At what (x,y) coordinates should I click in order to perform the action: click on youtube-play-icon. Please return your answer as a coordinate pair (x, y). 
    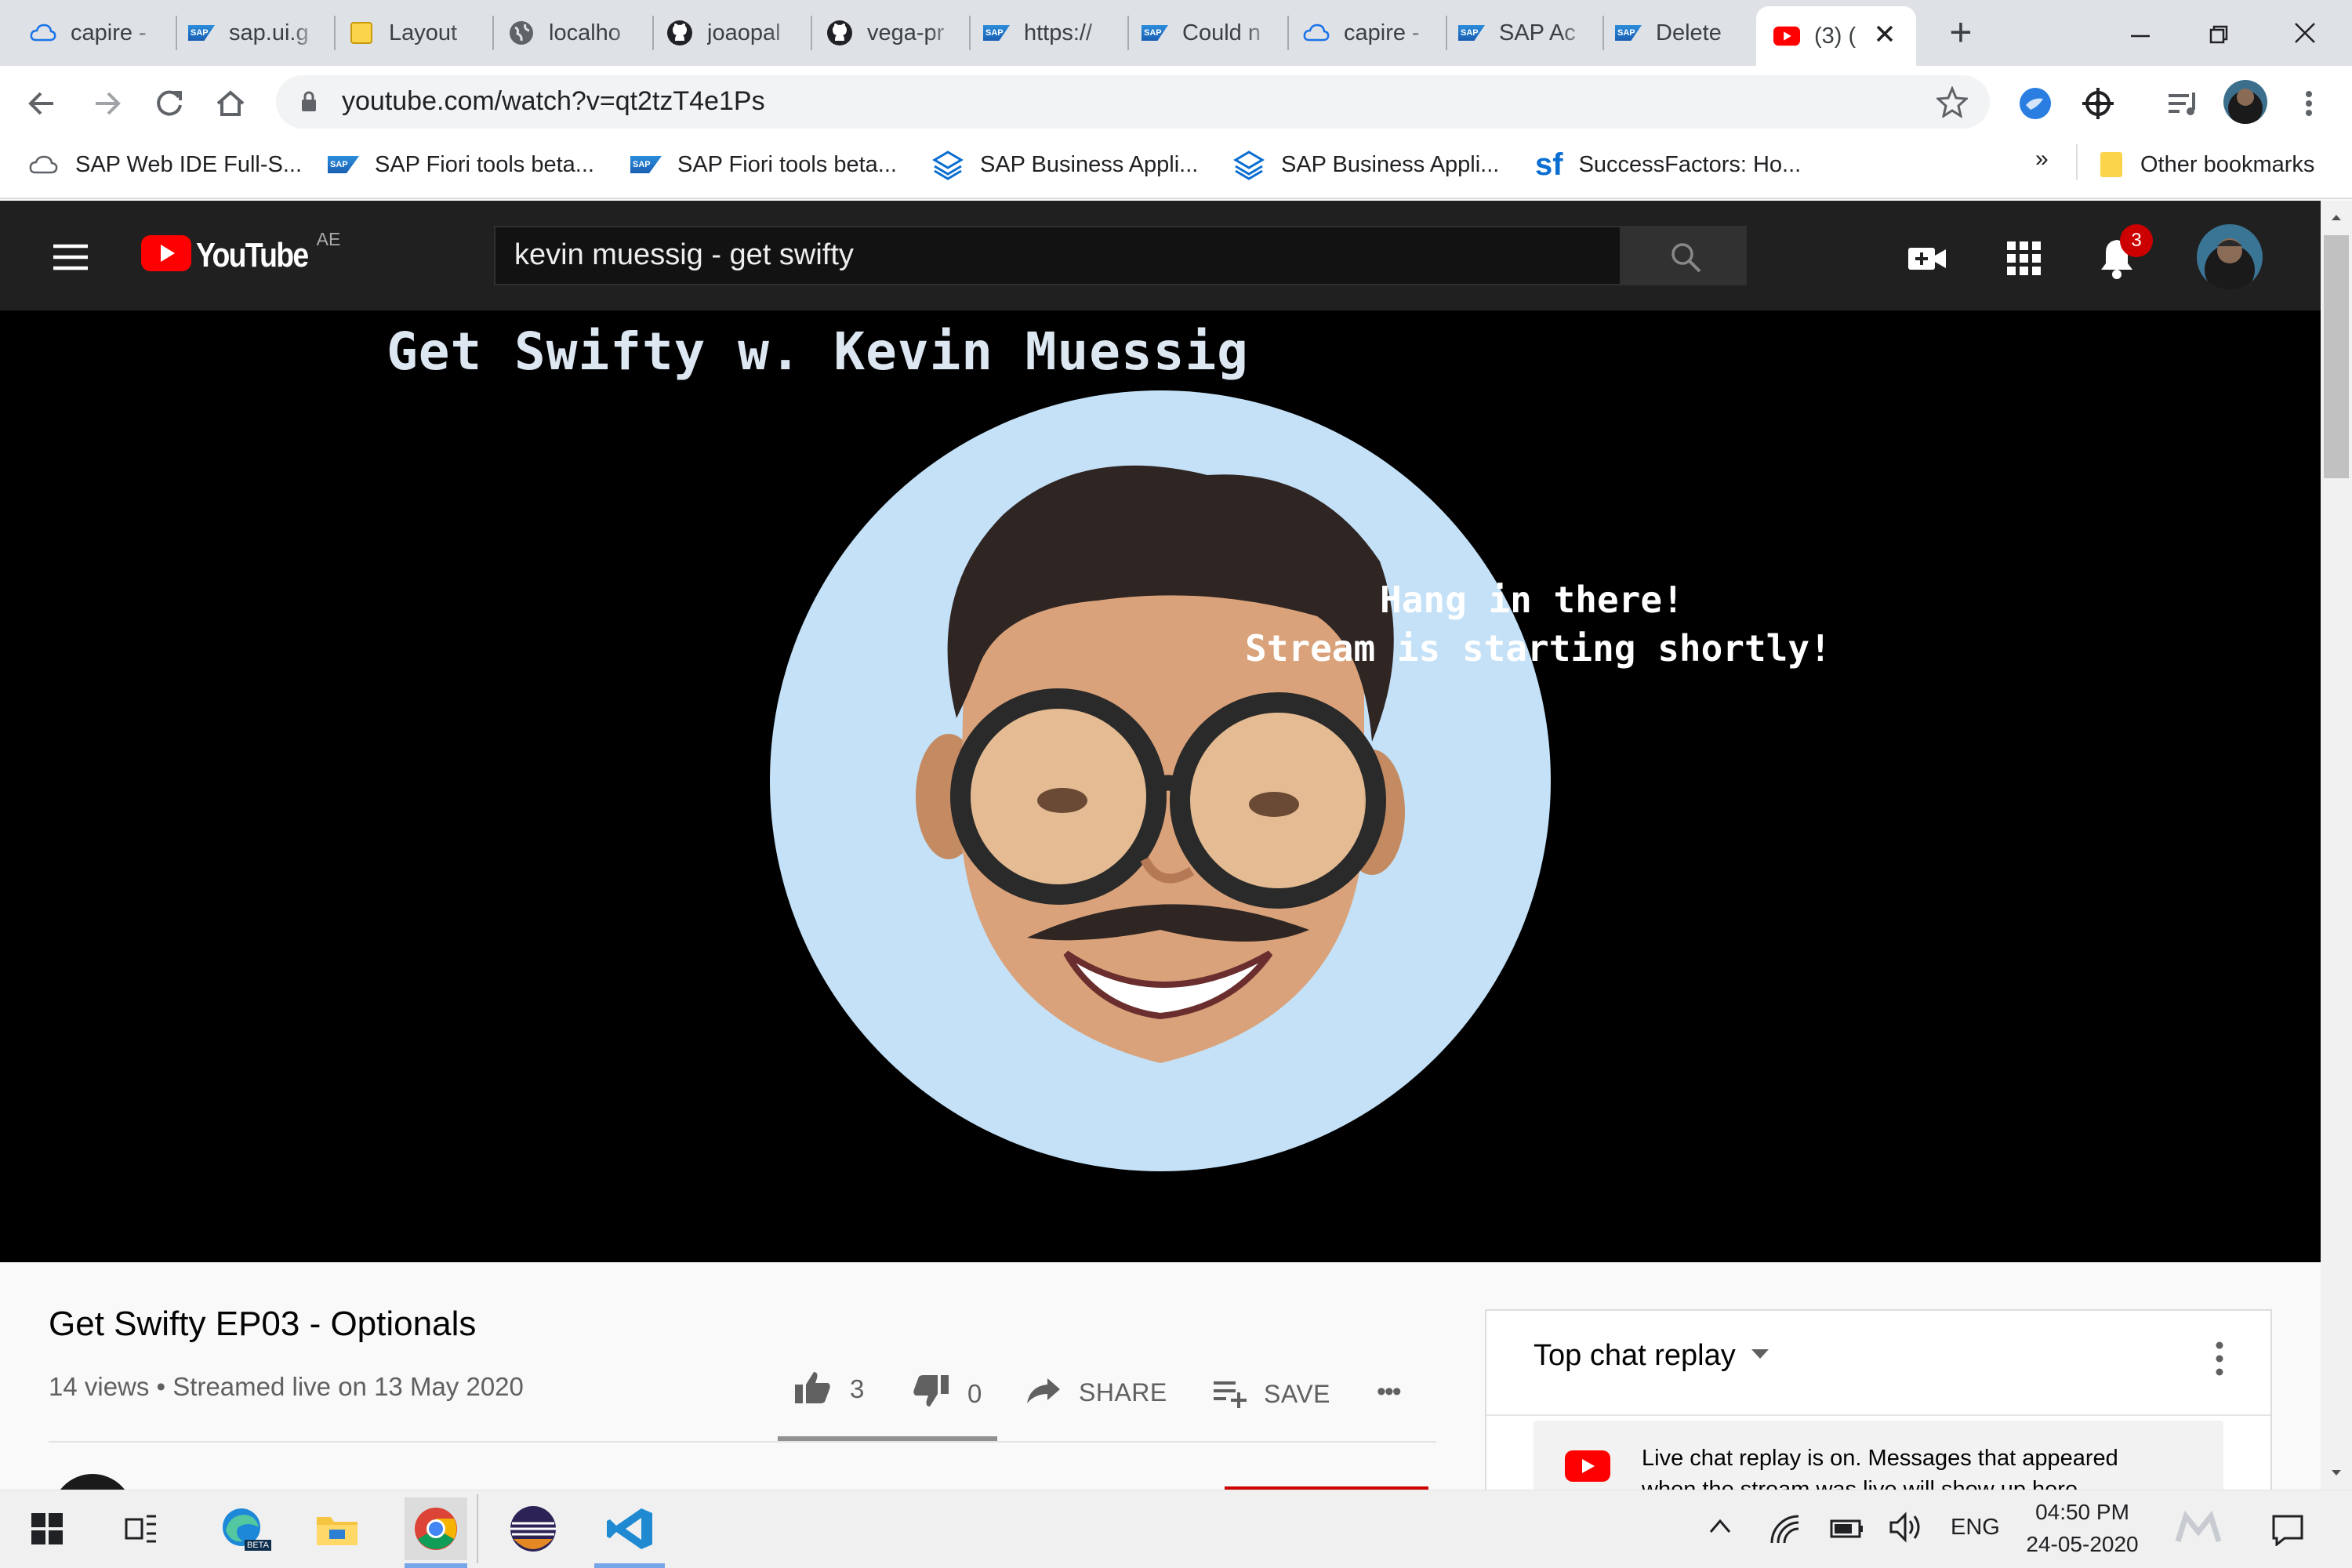
    Looking at the image, I should click on (166, 255).